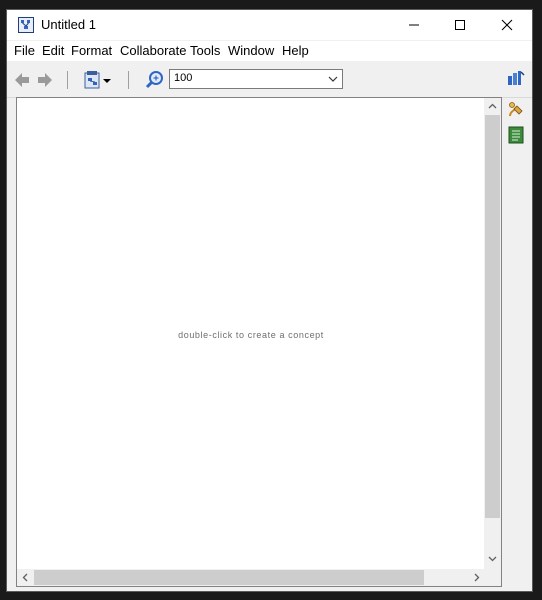 This screenshot has width=542, height=600. Describe the element at coordinates (155, 80) in the screenshot. I see `zoom-magnifier-icon` at that location.